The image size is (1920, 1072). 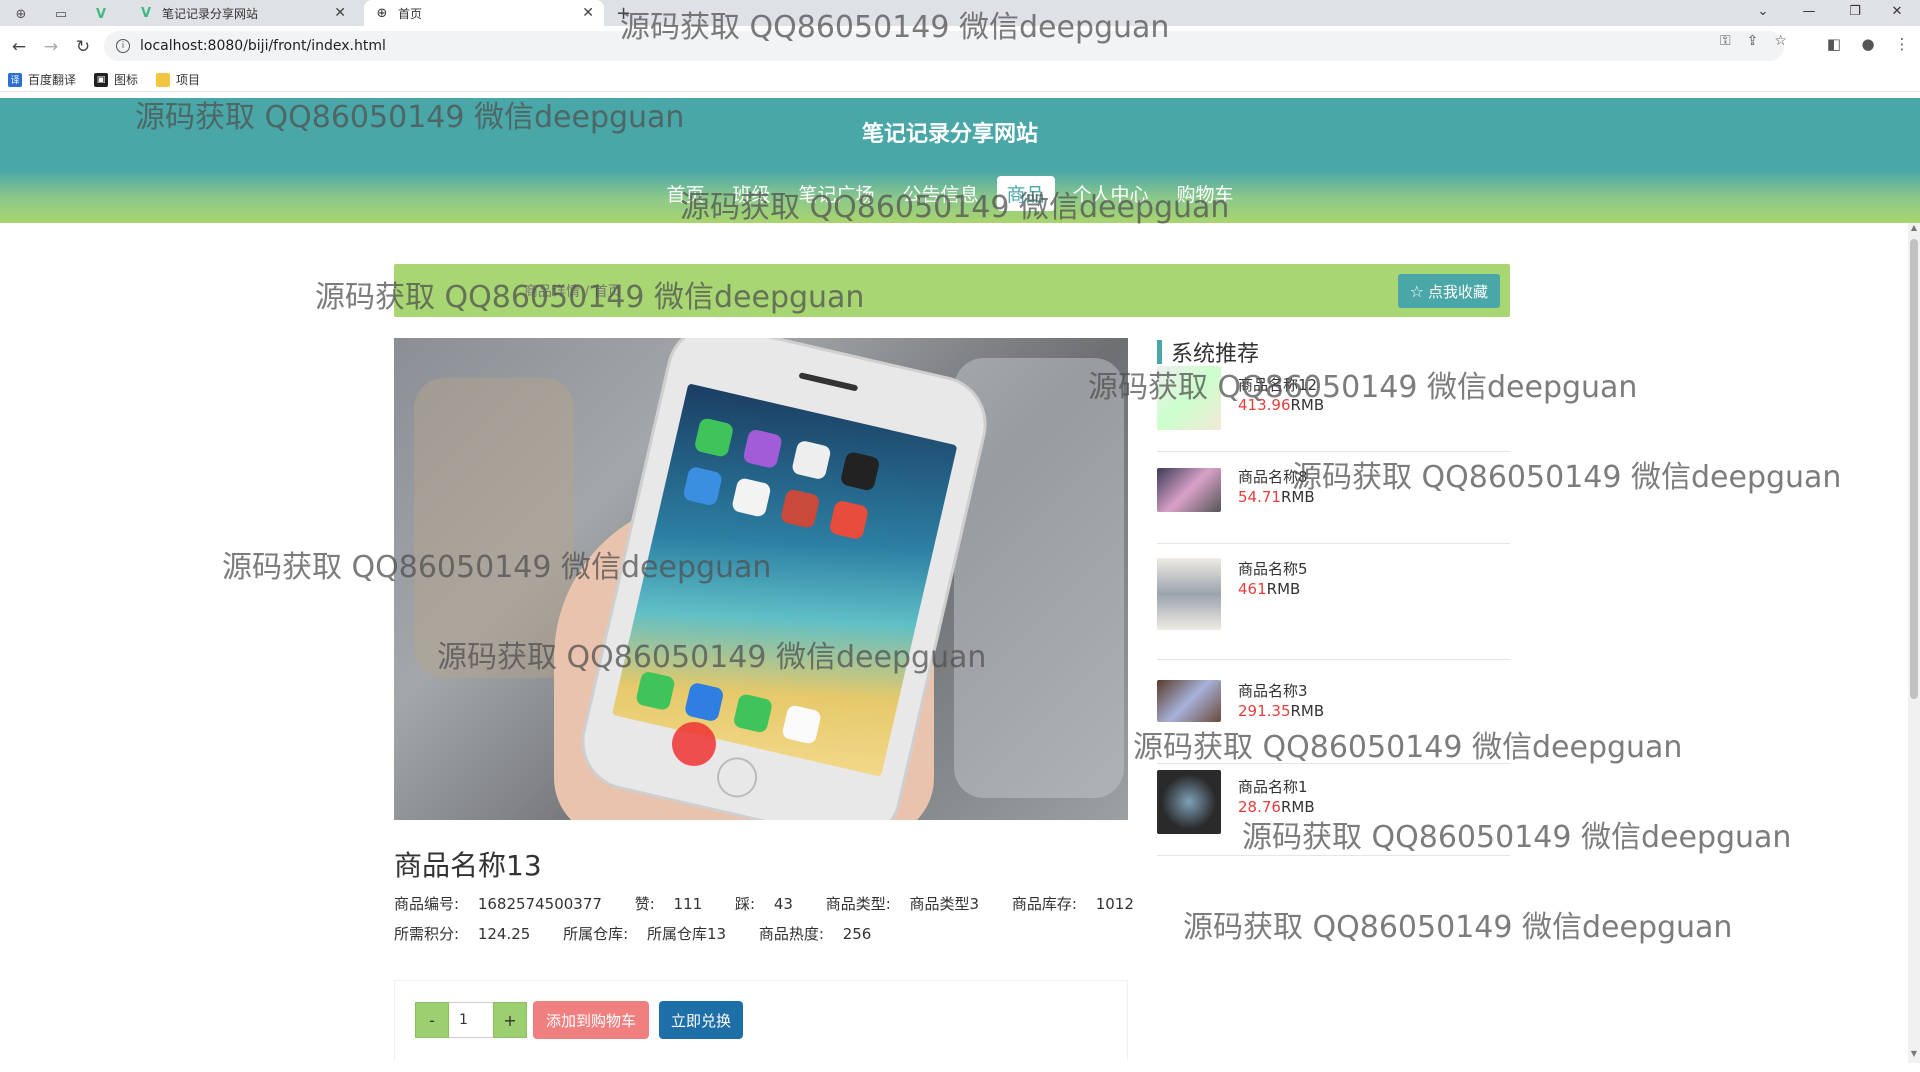 I want to click on product-meta-row: 所需积分: 124.25 所属仓库: 所属仓库13 商品热度: 256, so click(x=646, y=933).